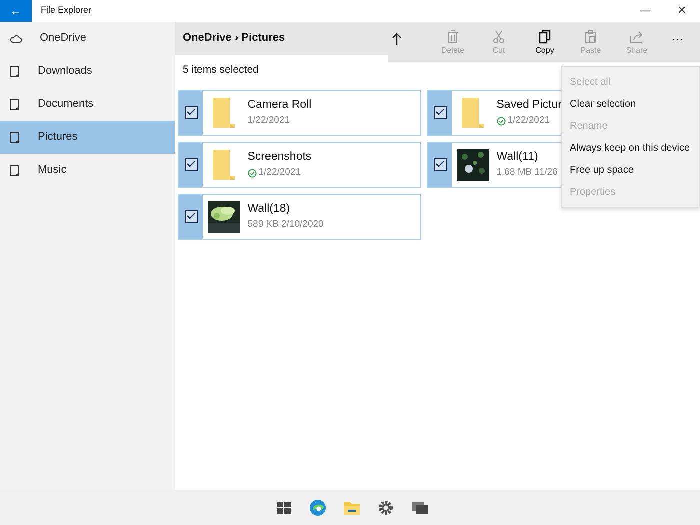  I want to click on selection-status: 5 items selected, so click(221, 70).